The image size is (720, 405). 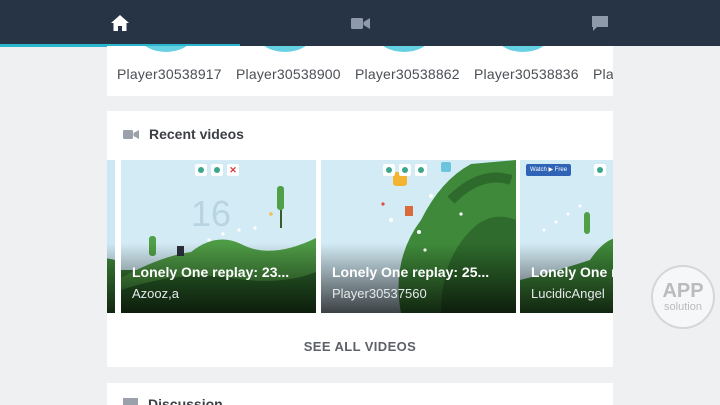 What do you see at coordinates (360, 394) in the screenshot?
I see `discussion-card: Discussion` at bounding box center [360, 394].